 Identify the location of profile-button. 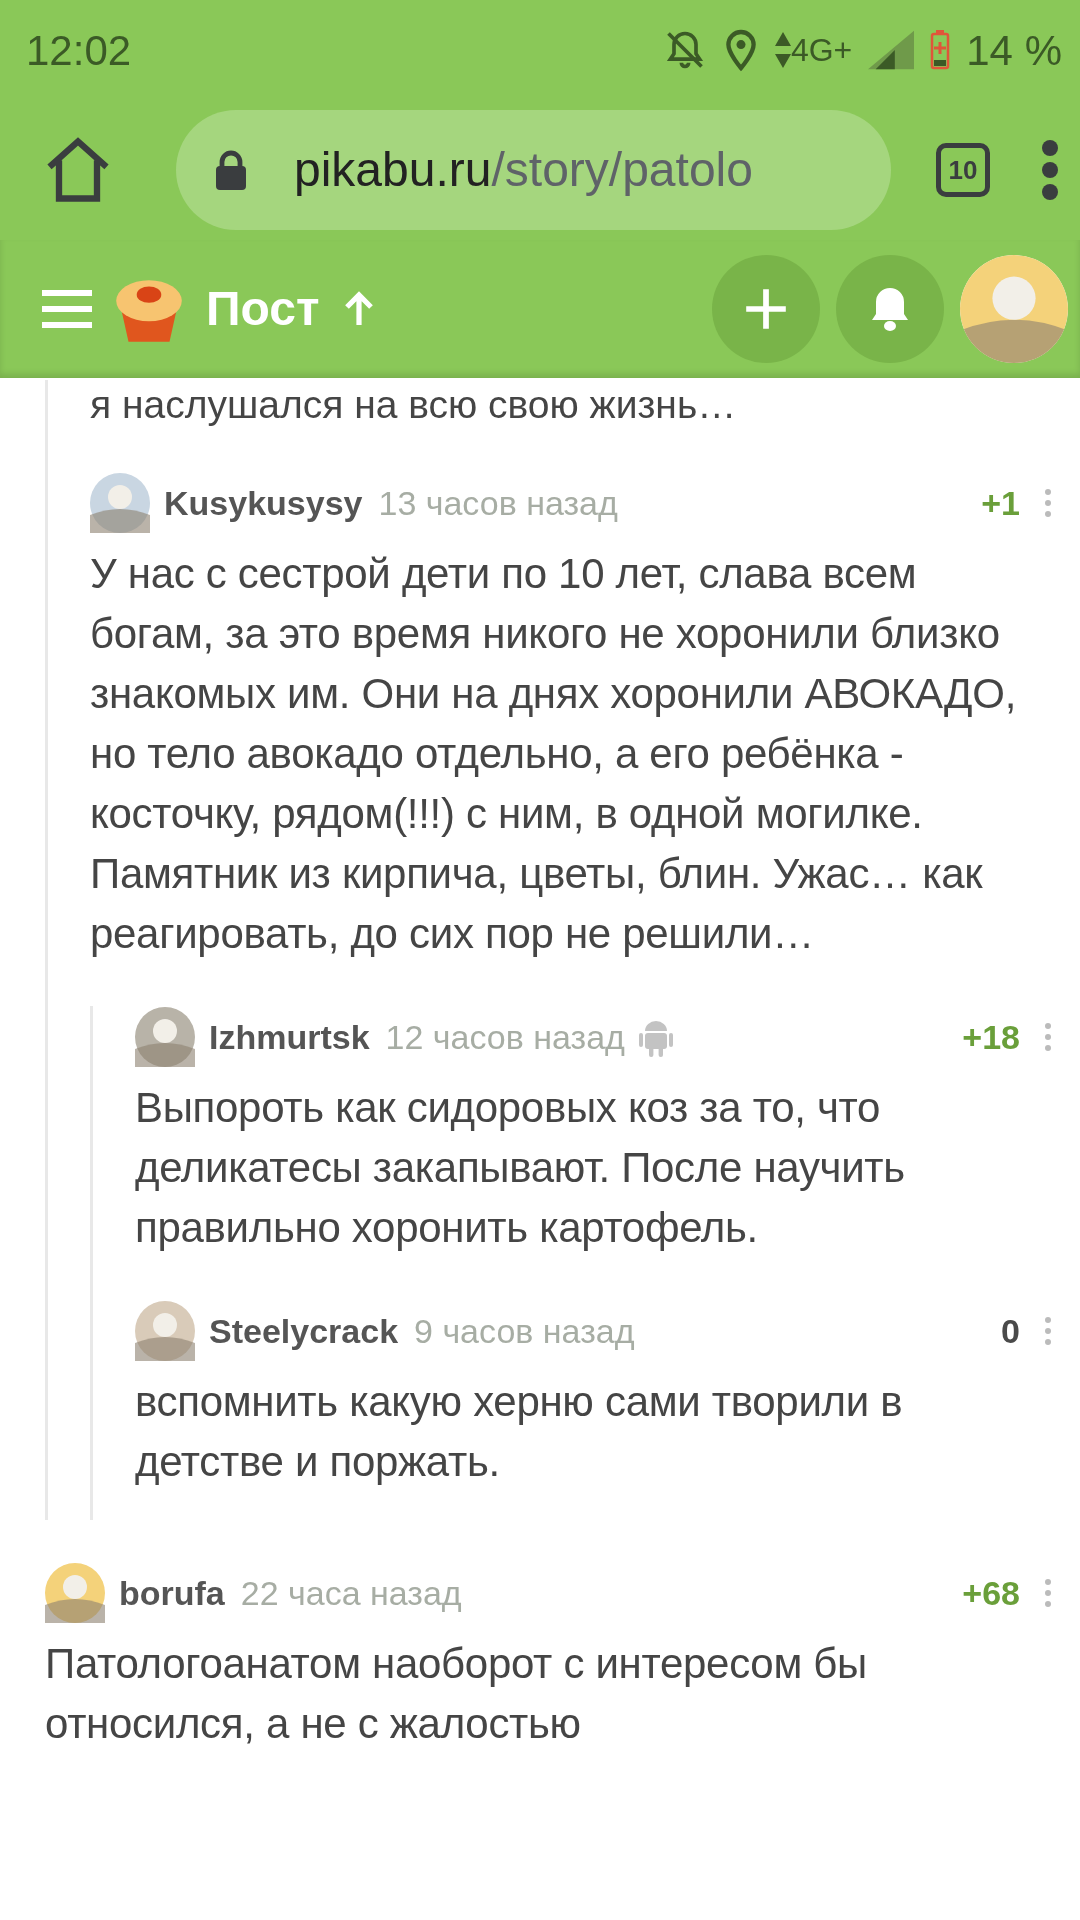
(1014, 309).